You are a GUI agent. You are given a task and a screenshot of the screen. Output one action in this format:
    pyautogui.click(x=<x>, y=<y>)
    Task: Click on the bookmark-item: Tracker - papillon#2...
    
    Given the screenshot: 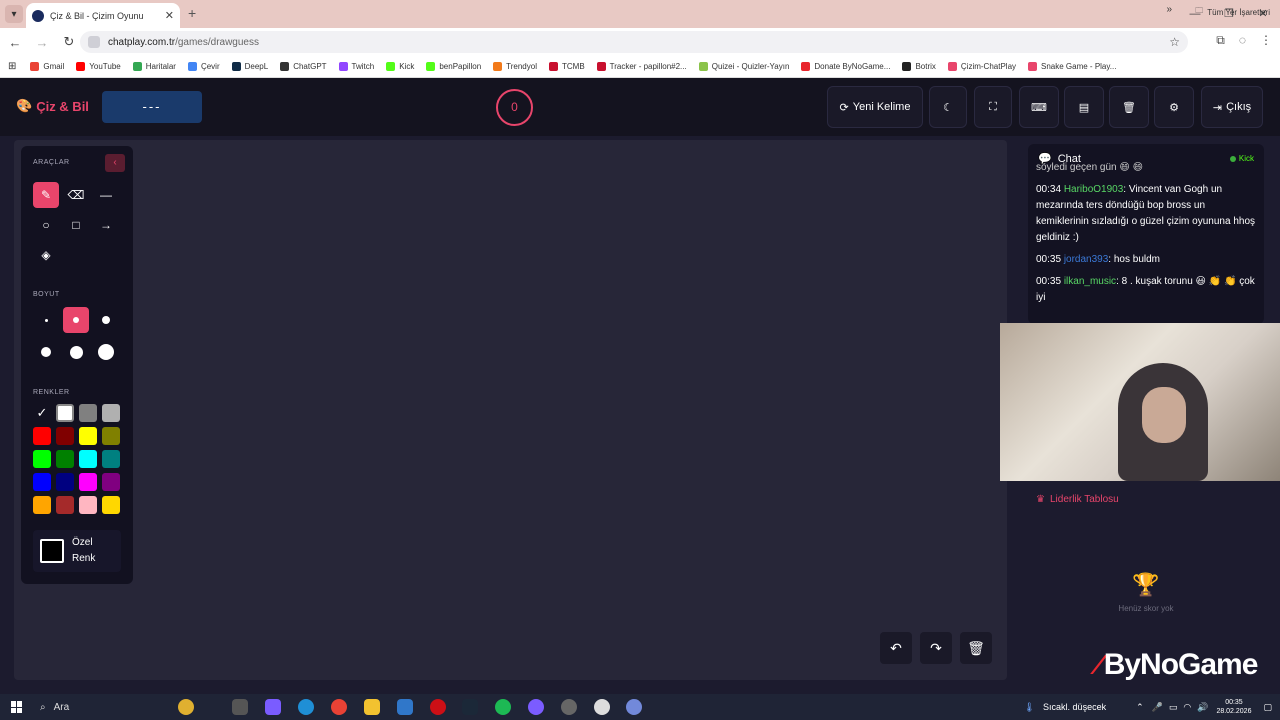 What is the action you would take?
    pyautogui.click(x=641, y=66)
    